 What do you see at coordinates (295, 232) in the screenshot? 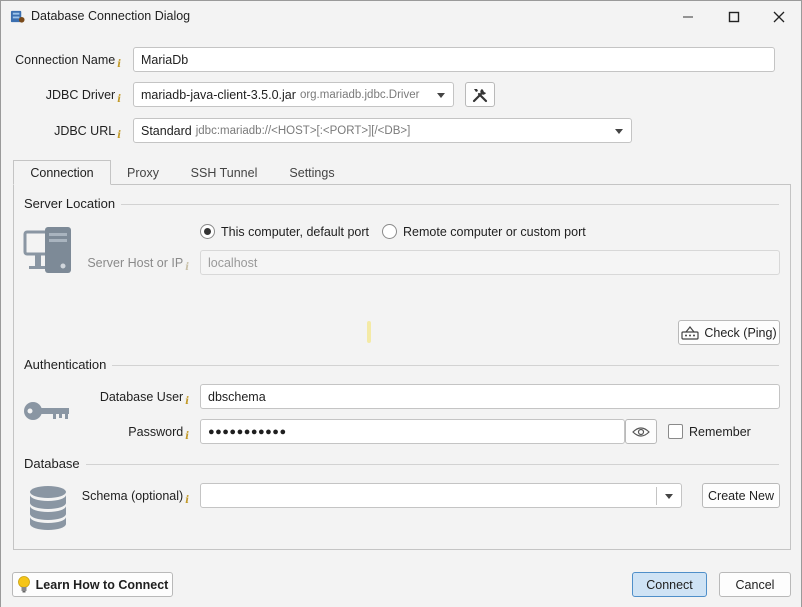
I see `radio-local-label: This computer, default port` at bounding box center [295, 232].